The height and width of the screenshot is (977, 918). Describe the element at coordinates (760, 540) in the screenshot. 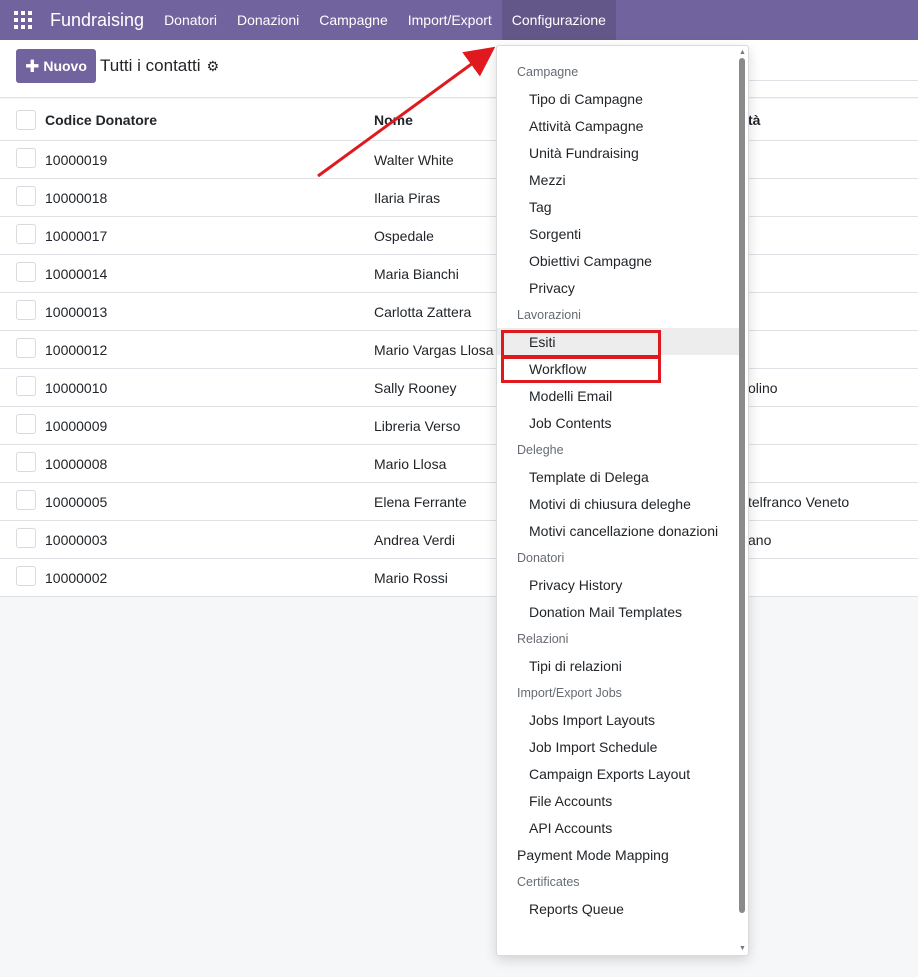

I see `cell-city: ano` at that location.